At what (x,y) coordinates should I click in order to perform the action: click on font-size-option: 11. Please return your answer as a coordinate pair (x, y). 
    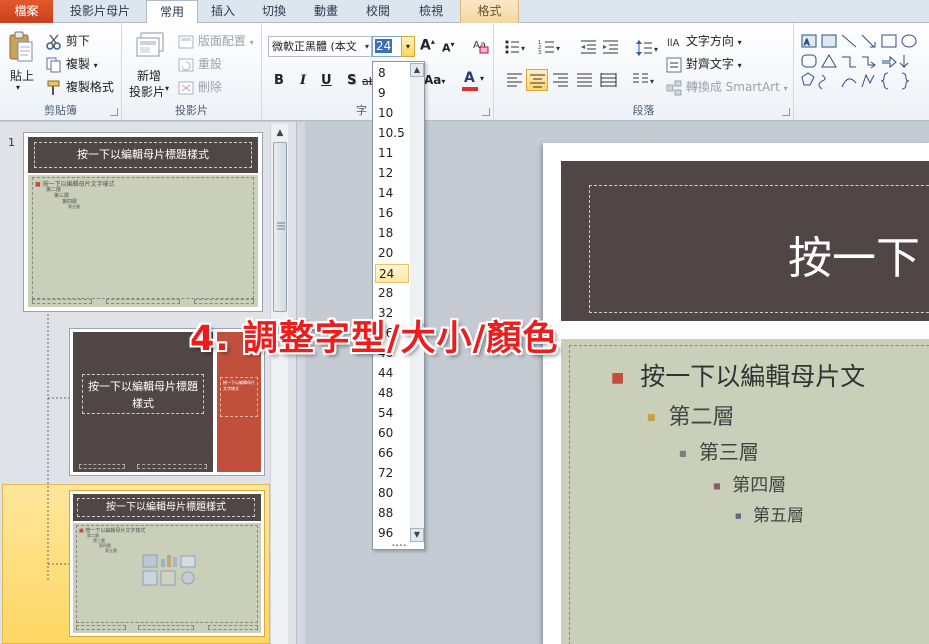
    Looking at the image, I should click on (392, 153).